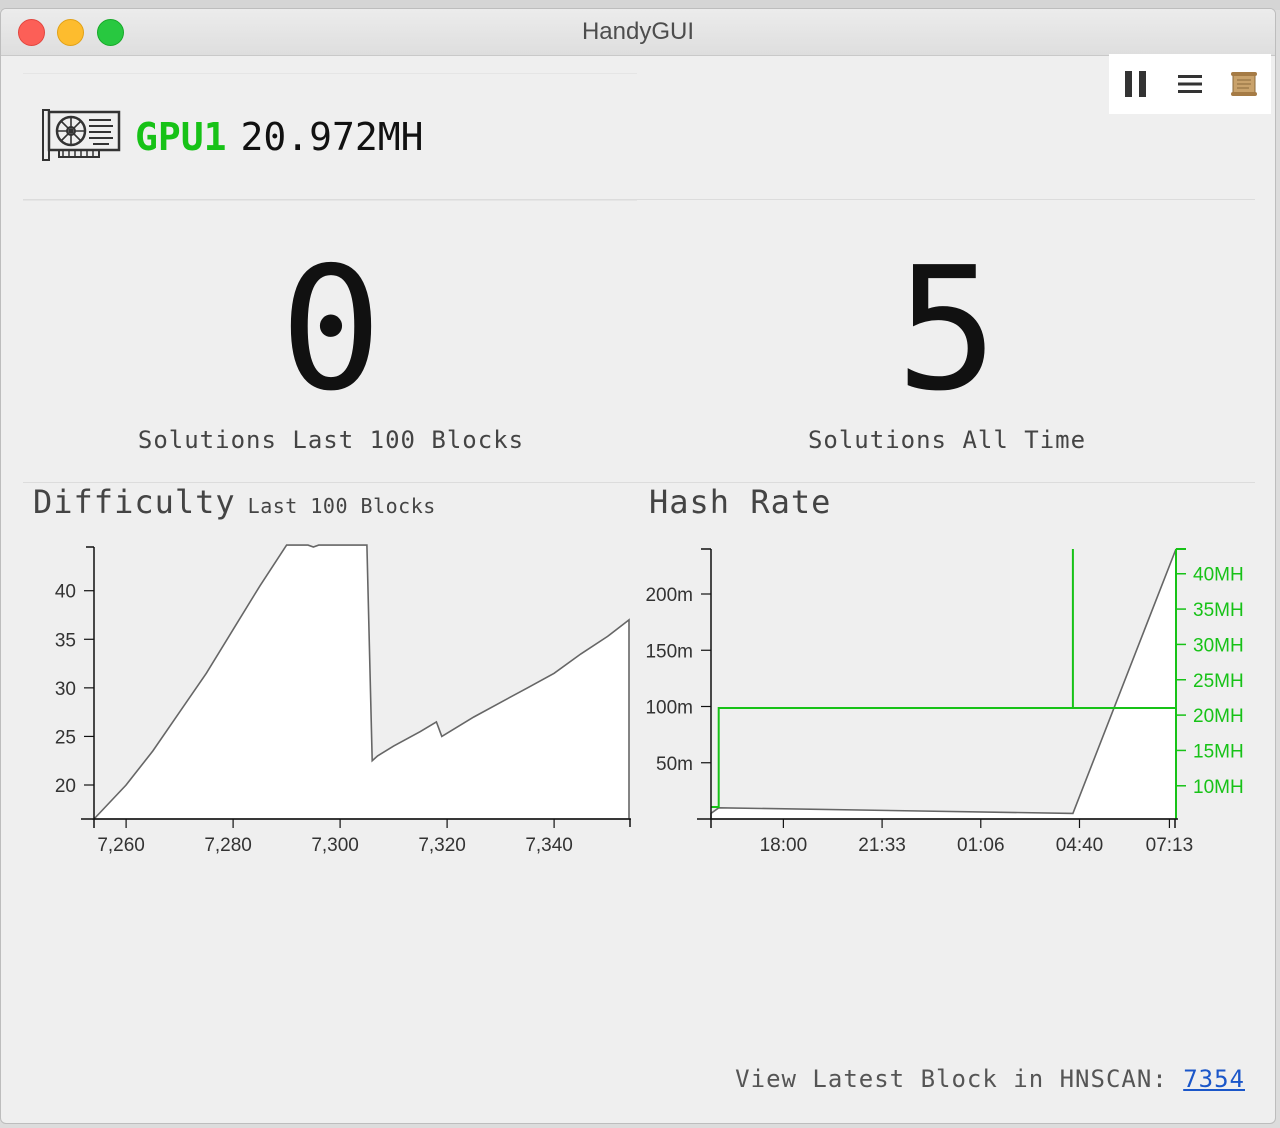 The image size is (1280, 1128). I want to click on hashrate-right-tick-label: 35MH, so click(1218, 610).